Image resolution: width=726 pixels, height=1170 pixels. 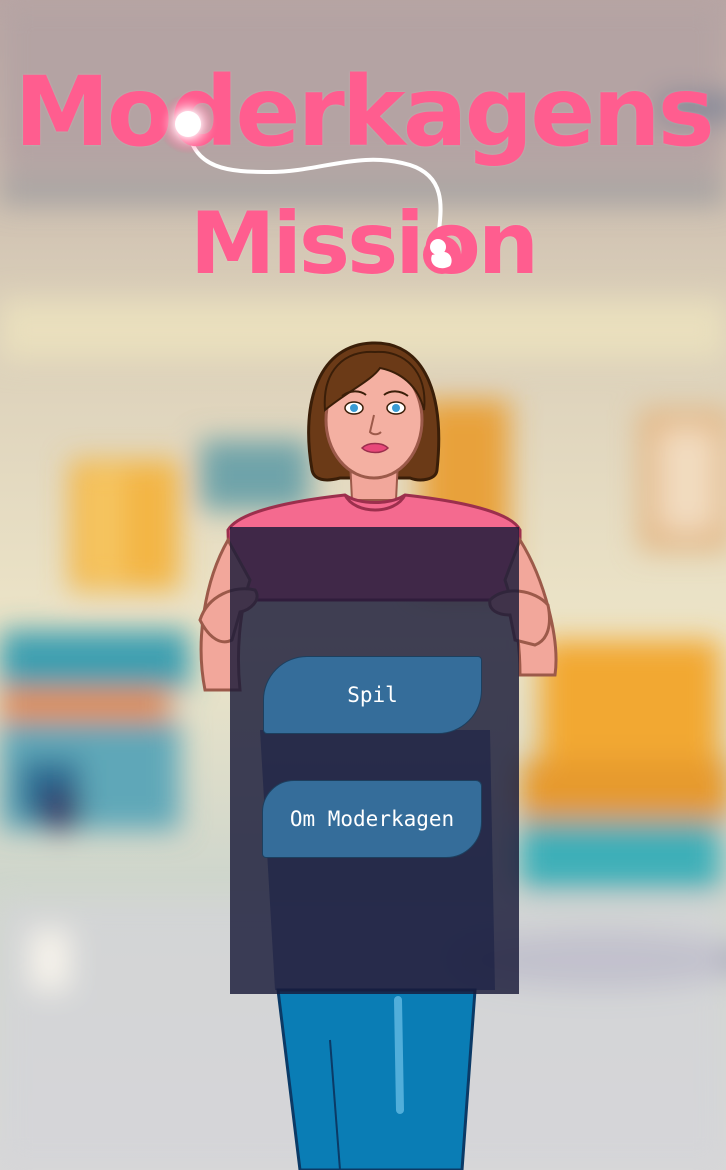 What do you see at coordinates (372, 695) in the screenshot?
I see `play-button: Spil` at bounding box center [372, 695].